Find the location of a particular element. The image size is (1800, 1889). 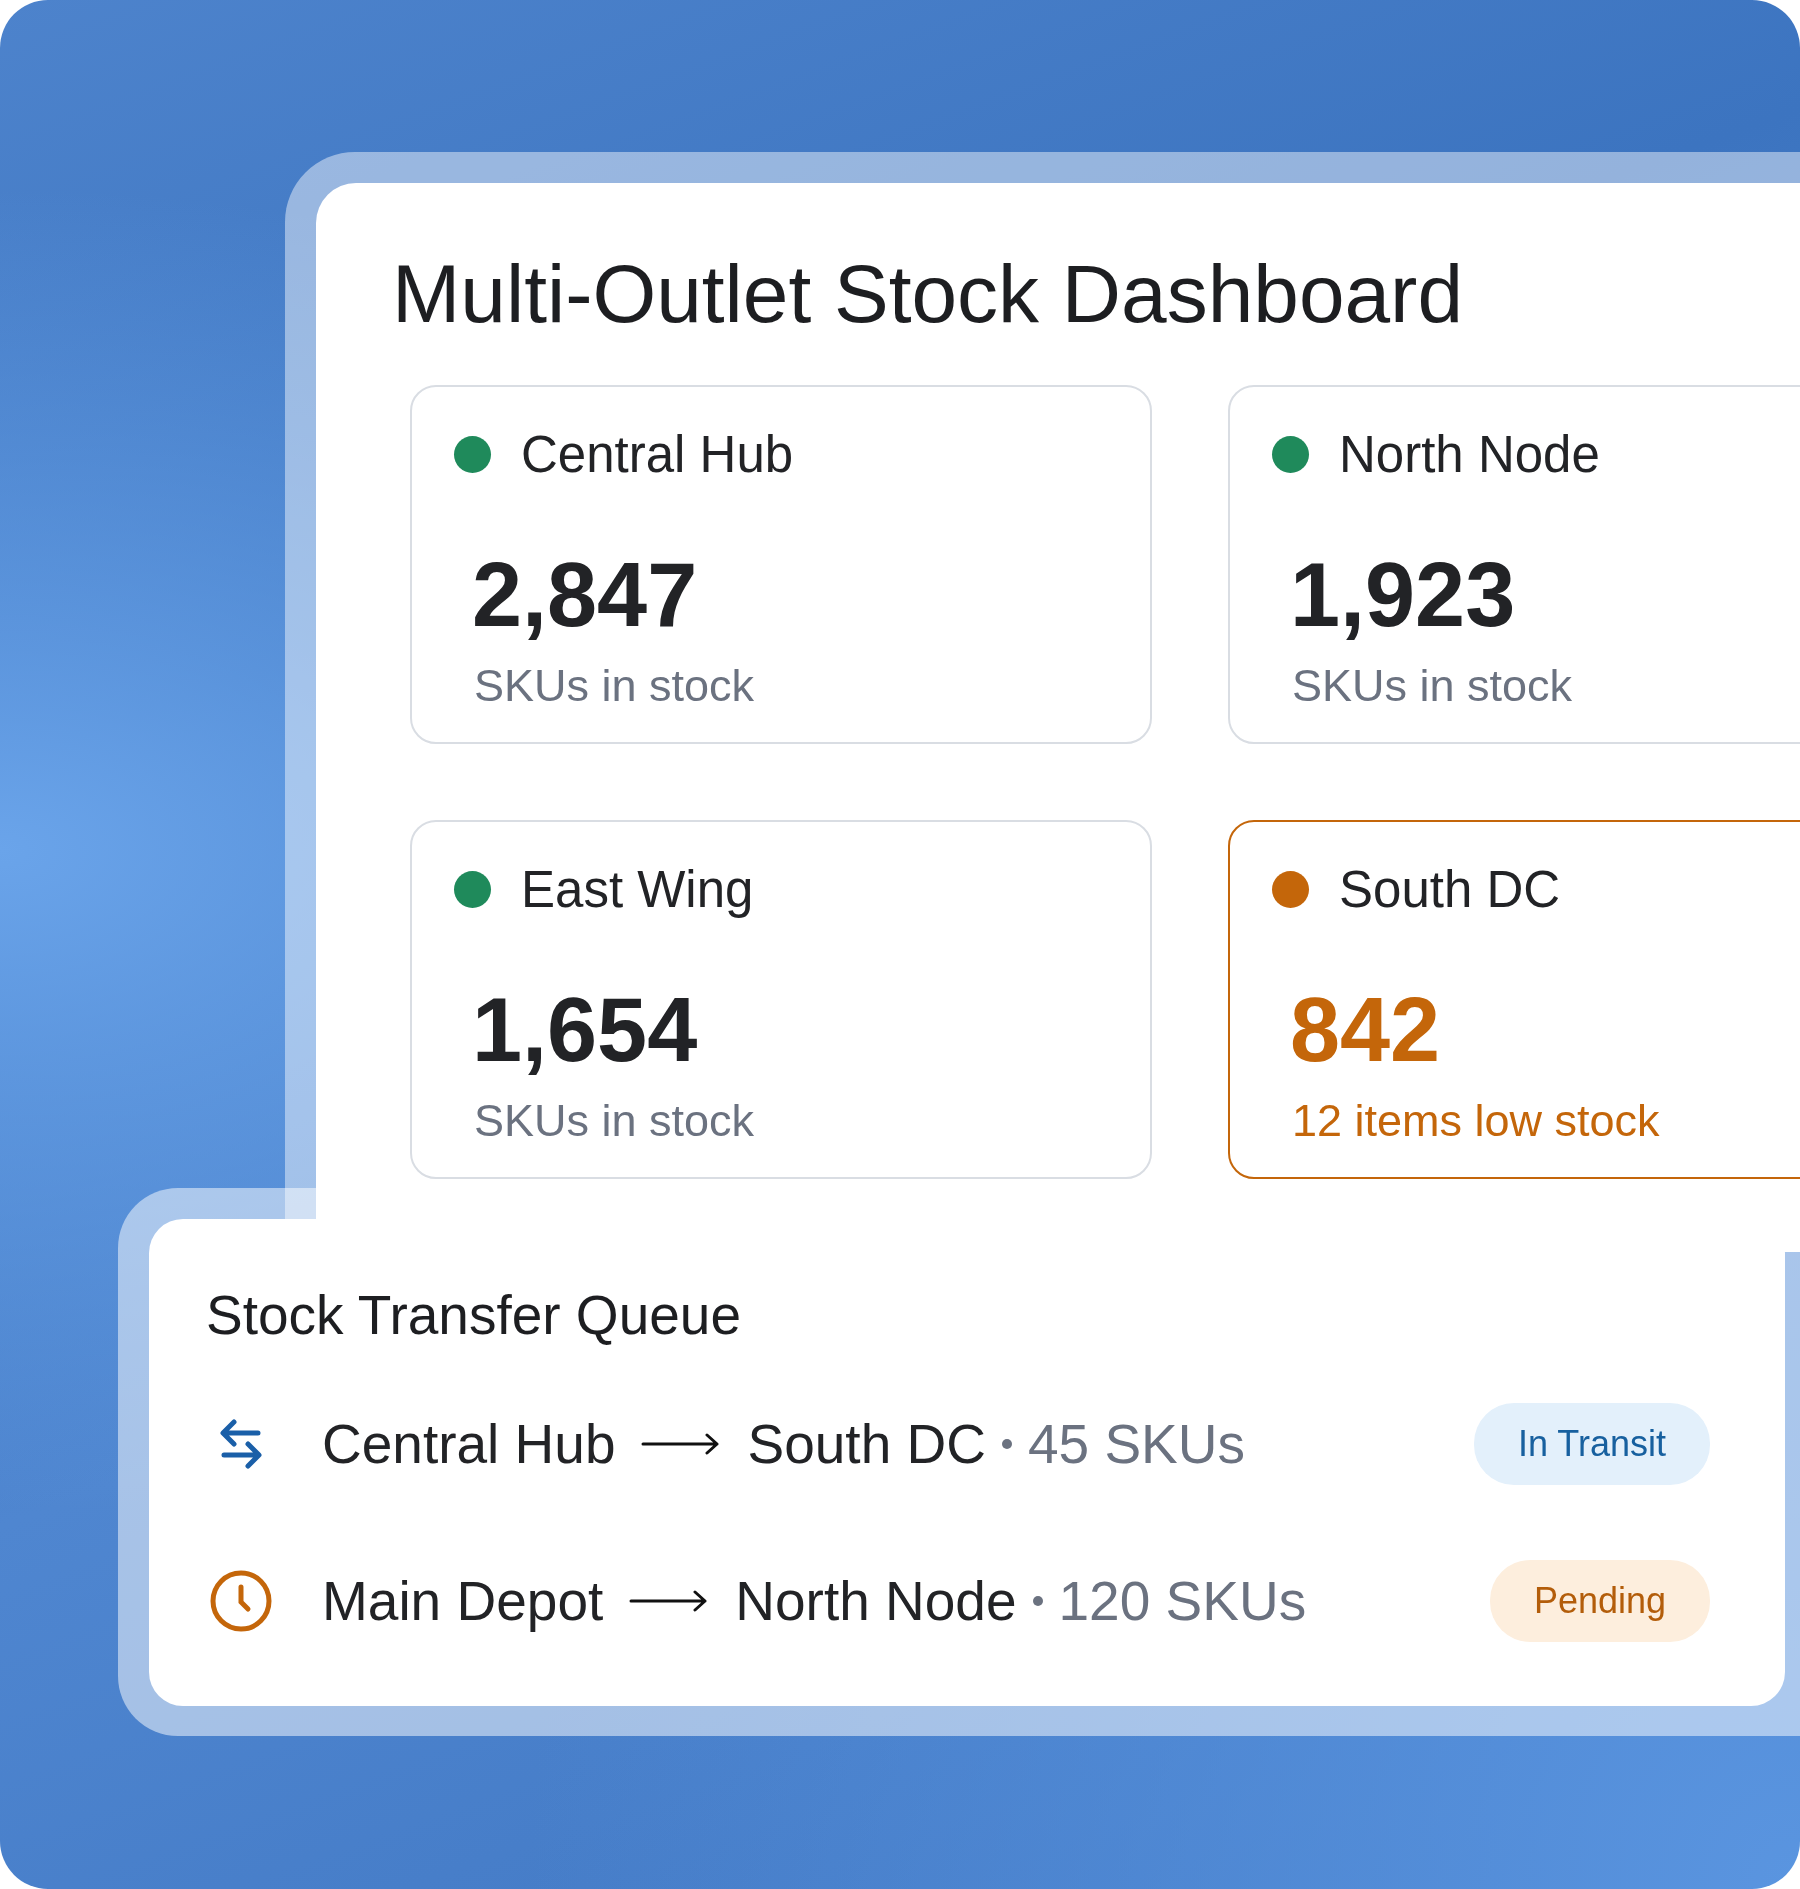

destination-outlet: South DC is located at coordinates (866, 1443).